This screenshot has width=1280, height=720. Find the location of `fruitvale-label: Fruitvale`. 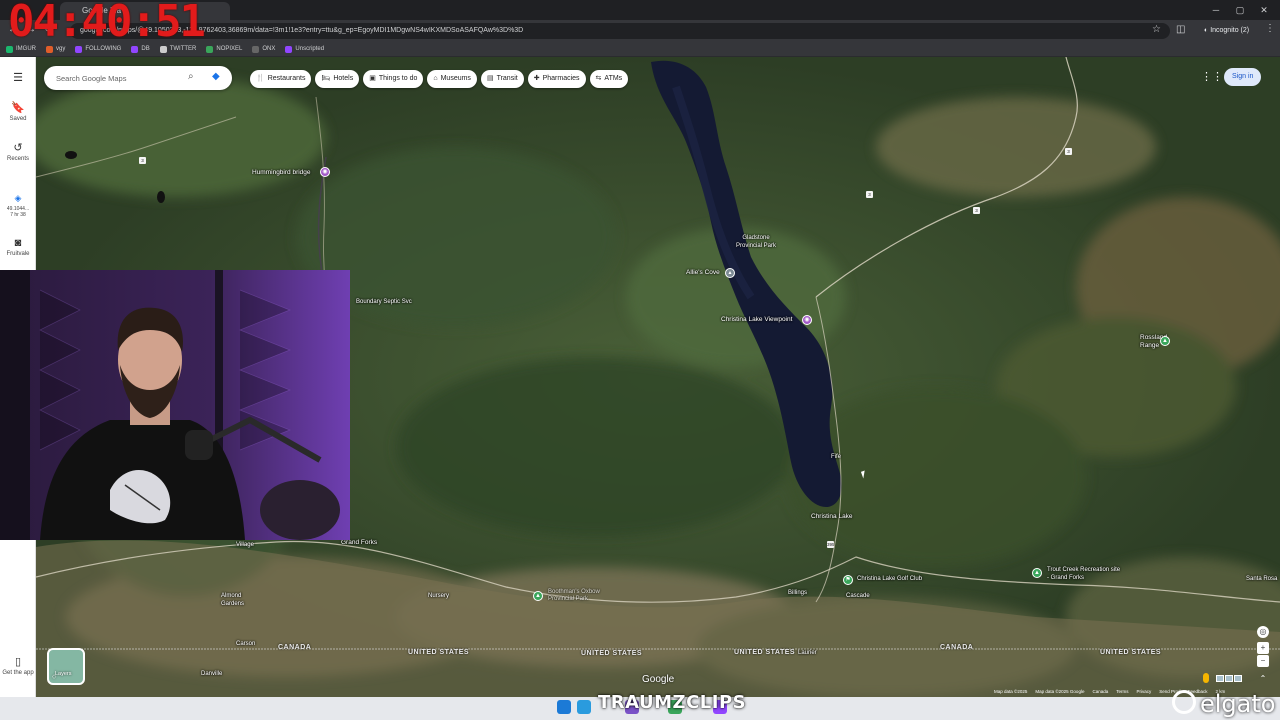

fruitvale-label: Fruitvale is located at coordinates (18, 254).